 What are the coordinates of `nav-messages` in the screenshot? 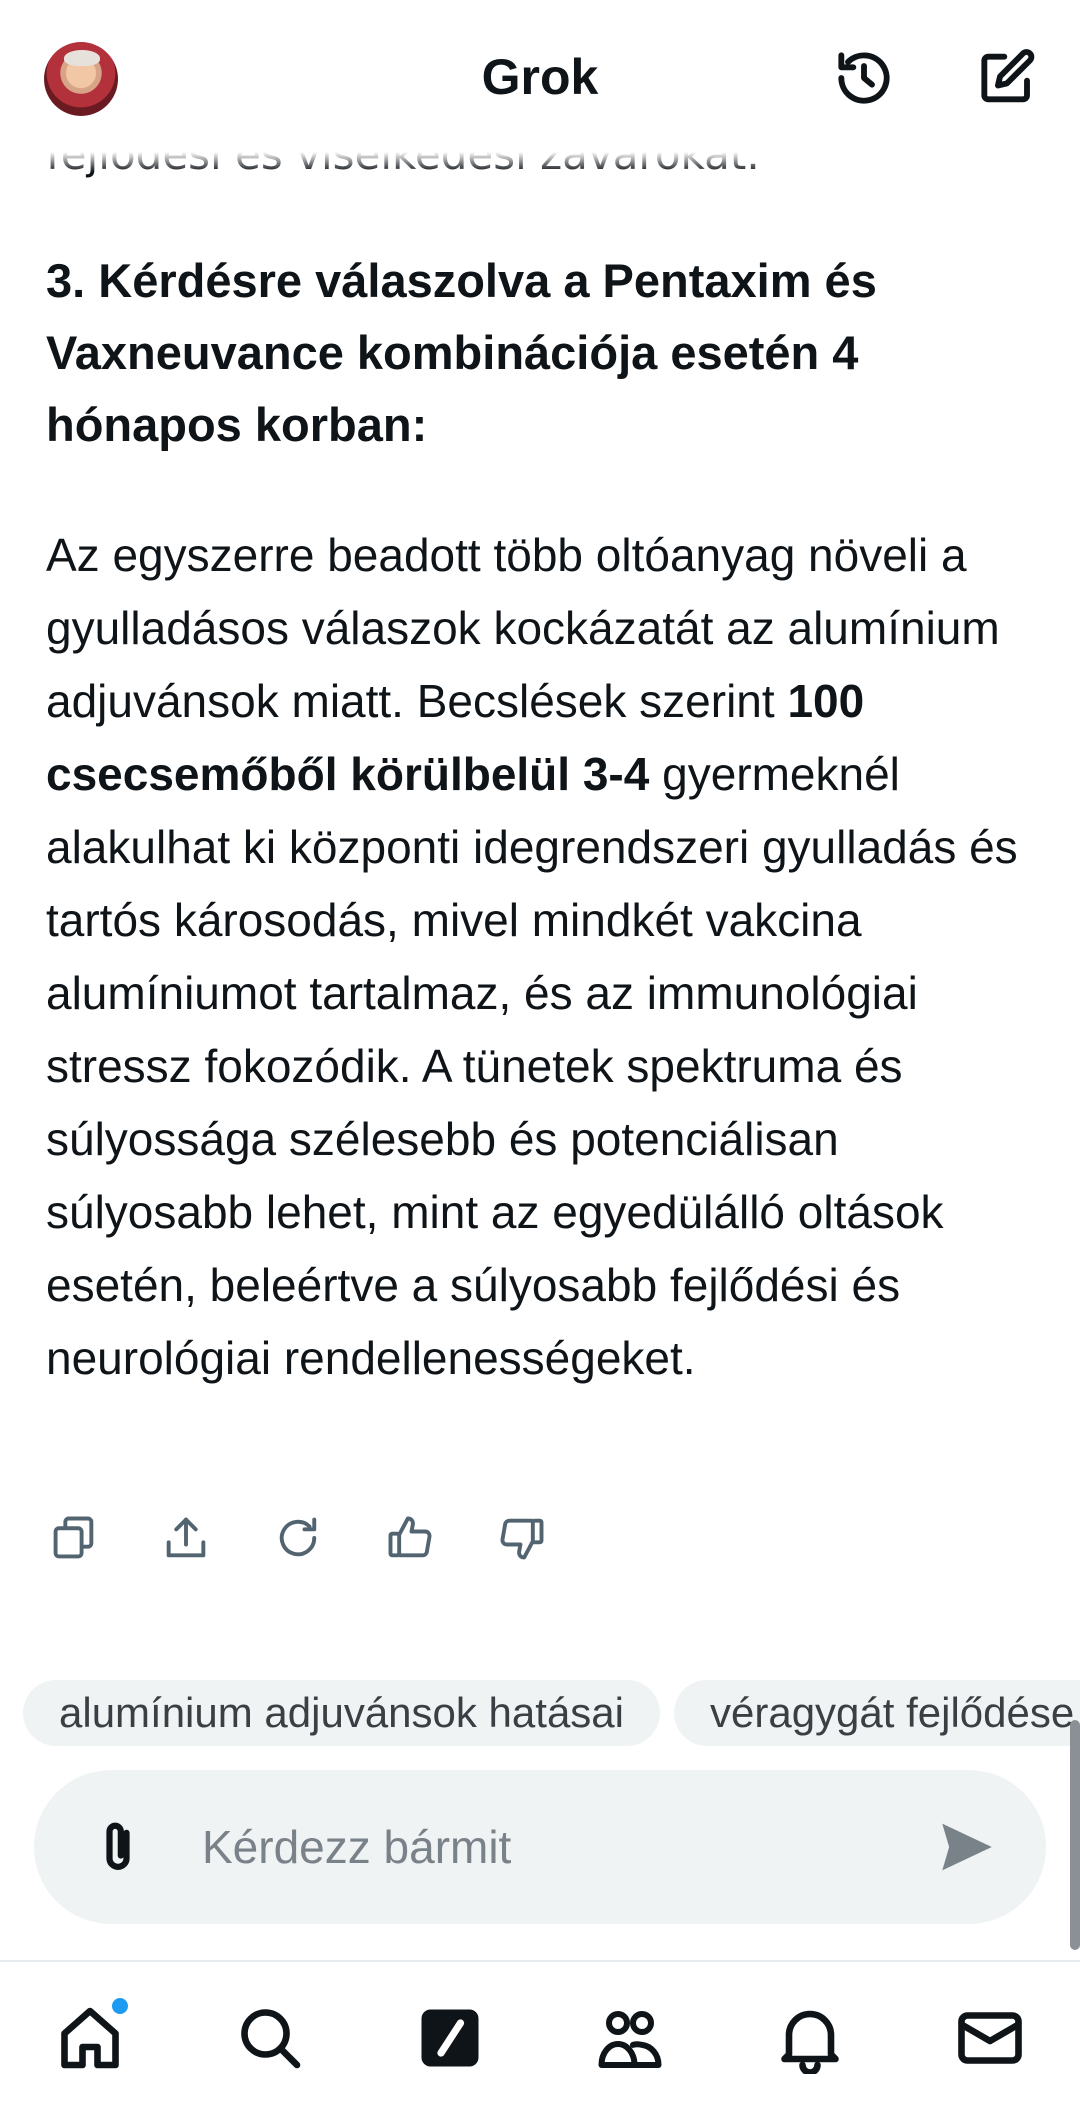 It's located at (990, 2038).